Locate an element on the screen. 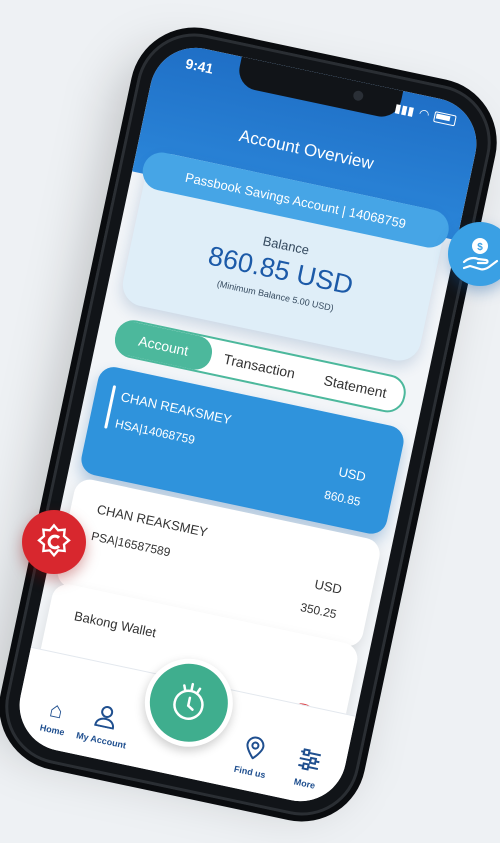  tab-account: Account is located at coordinates (163, 345).